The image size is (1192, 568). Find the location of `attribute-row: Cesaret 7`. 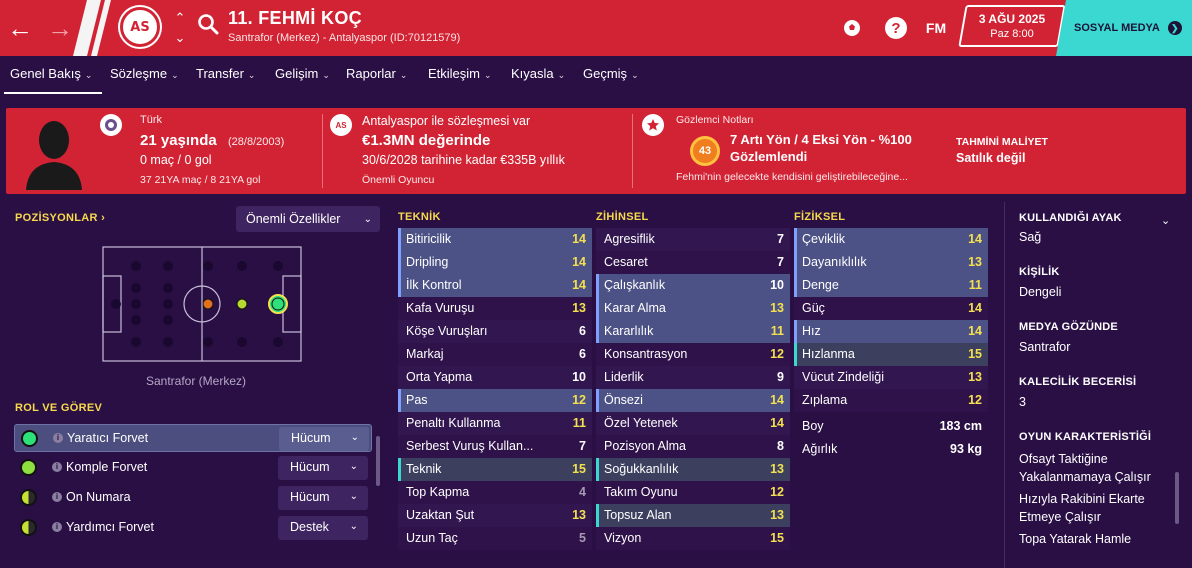

attribute-row: Cesaret 7 is located at coordinates (693, 262).